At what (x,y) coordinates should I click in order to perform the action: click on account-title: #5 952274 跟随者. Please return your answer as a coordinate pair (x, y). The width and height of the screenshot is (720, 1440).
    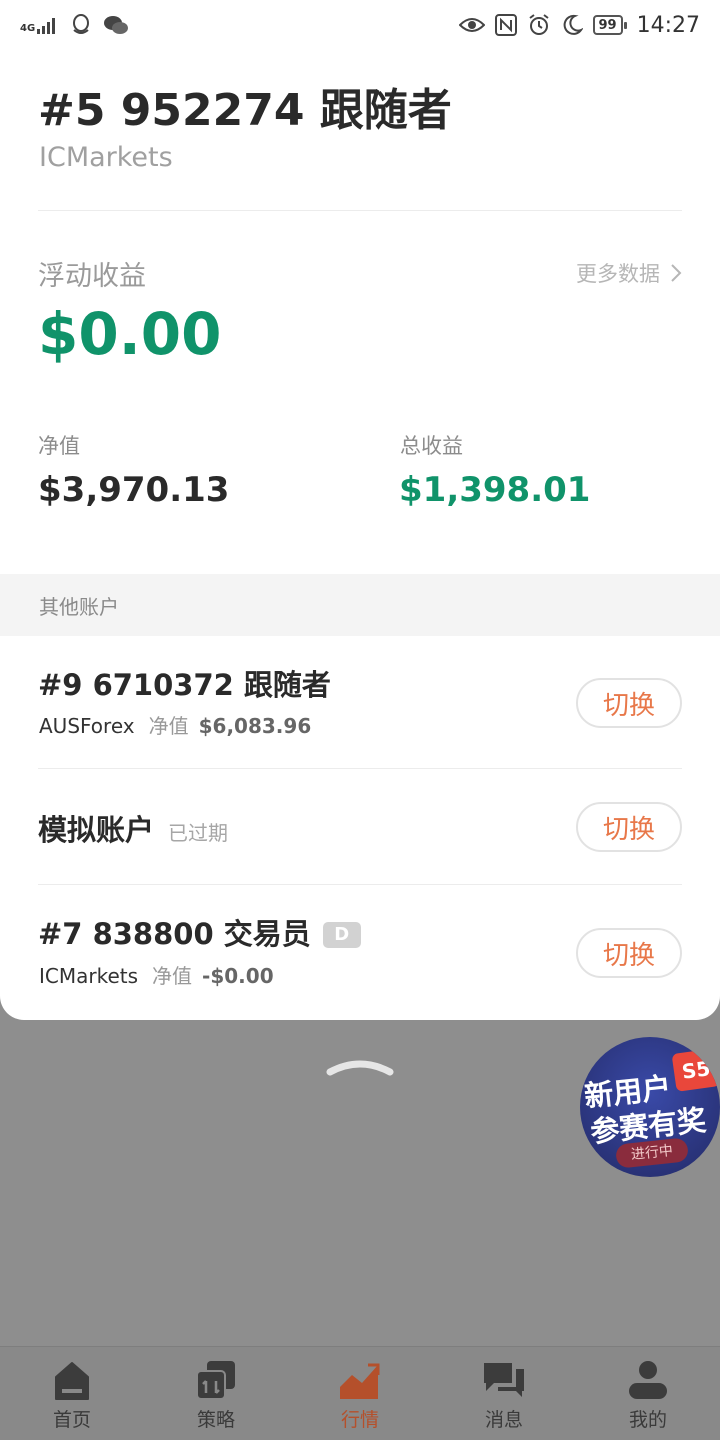
    Looking at the image, I should click on (245, 110).